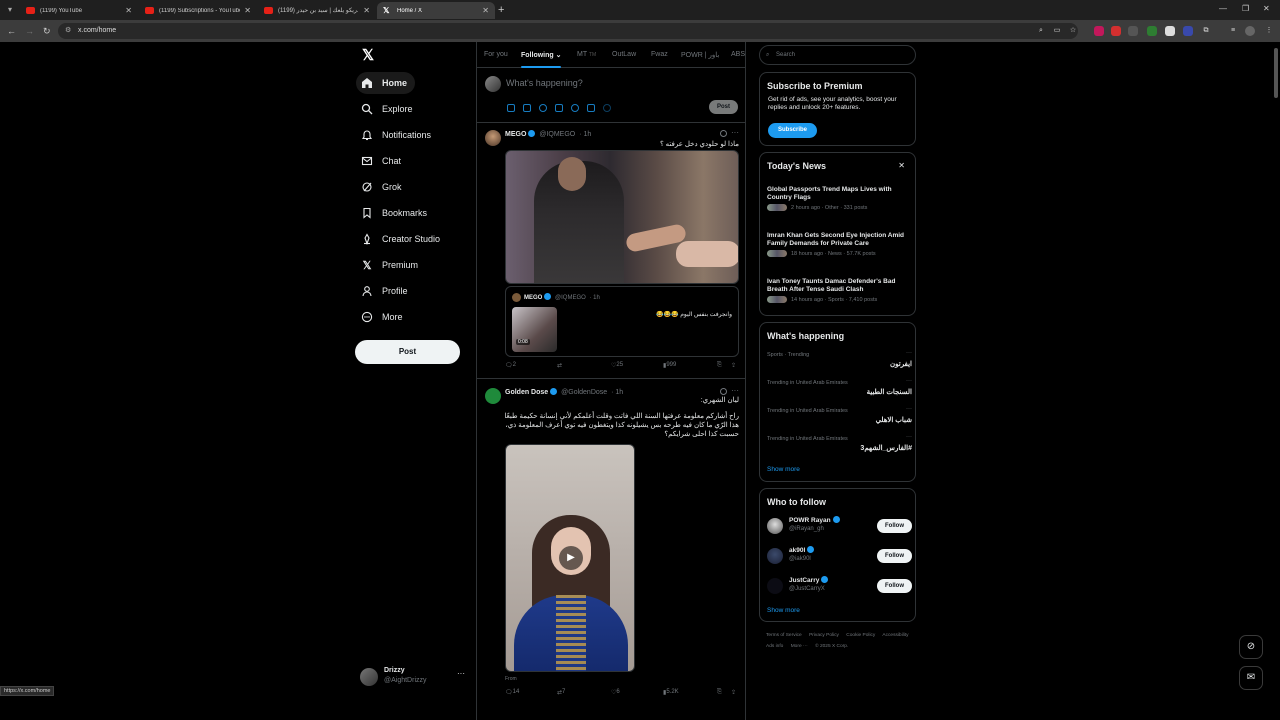 This screenshot has width=1280, height=720. I want to click on new-tab-icon: +, so click(501, 10).